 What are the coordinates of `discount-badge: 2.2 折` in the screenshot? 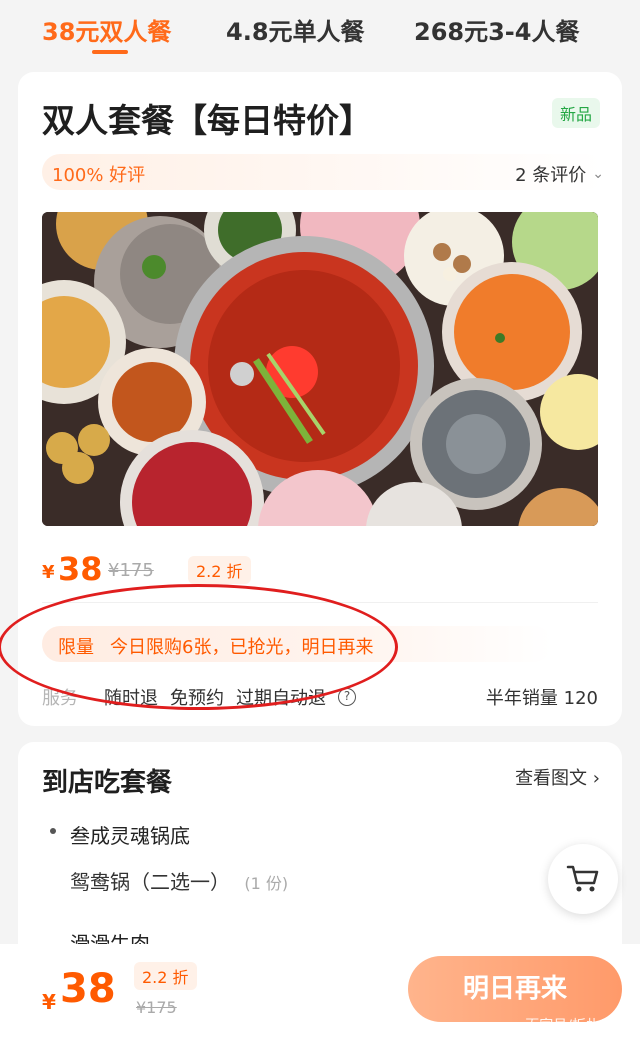 It's located at (219, 570).